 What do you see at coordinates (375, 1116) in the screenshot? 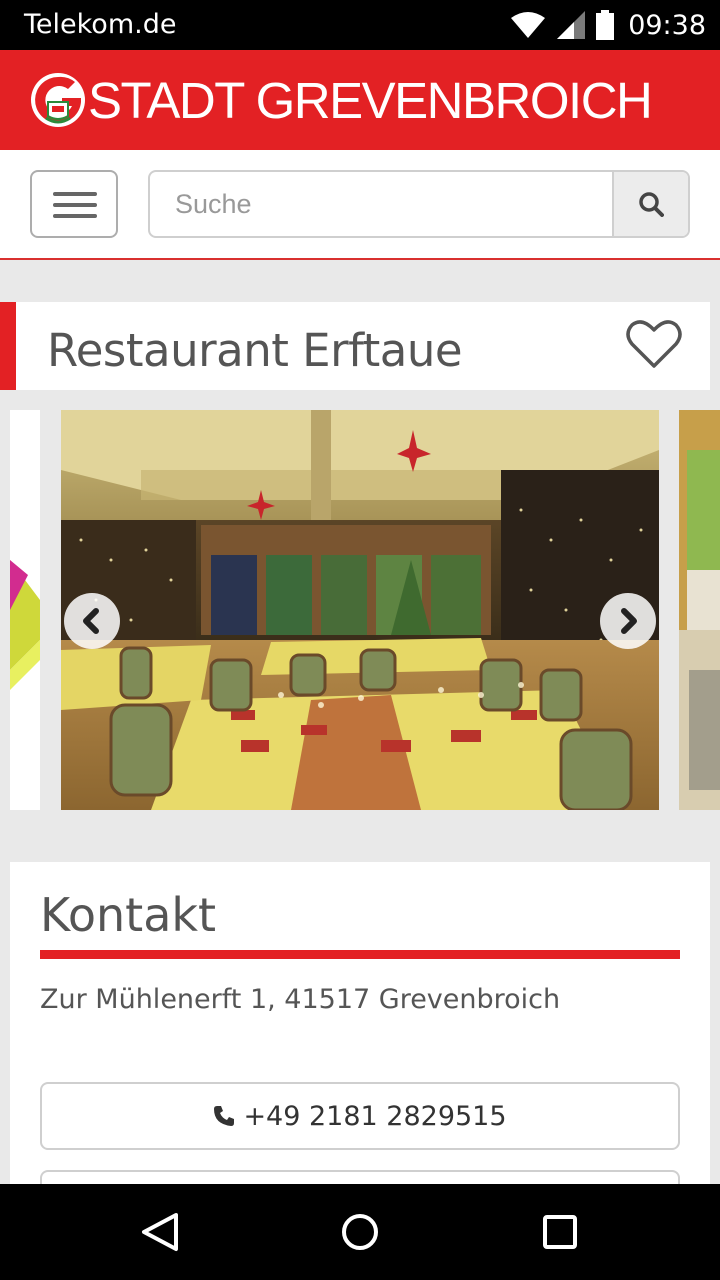
I see `phone-number: +49 2181 2829515` at bounding box center [375, 1116].